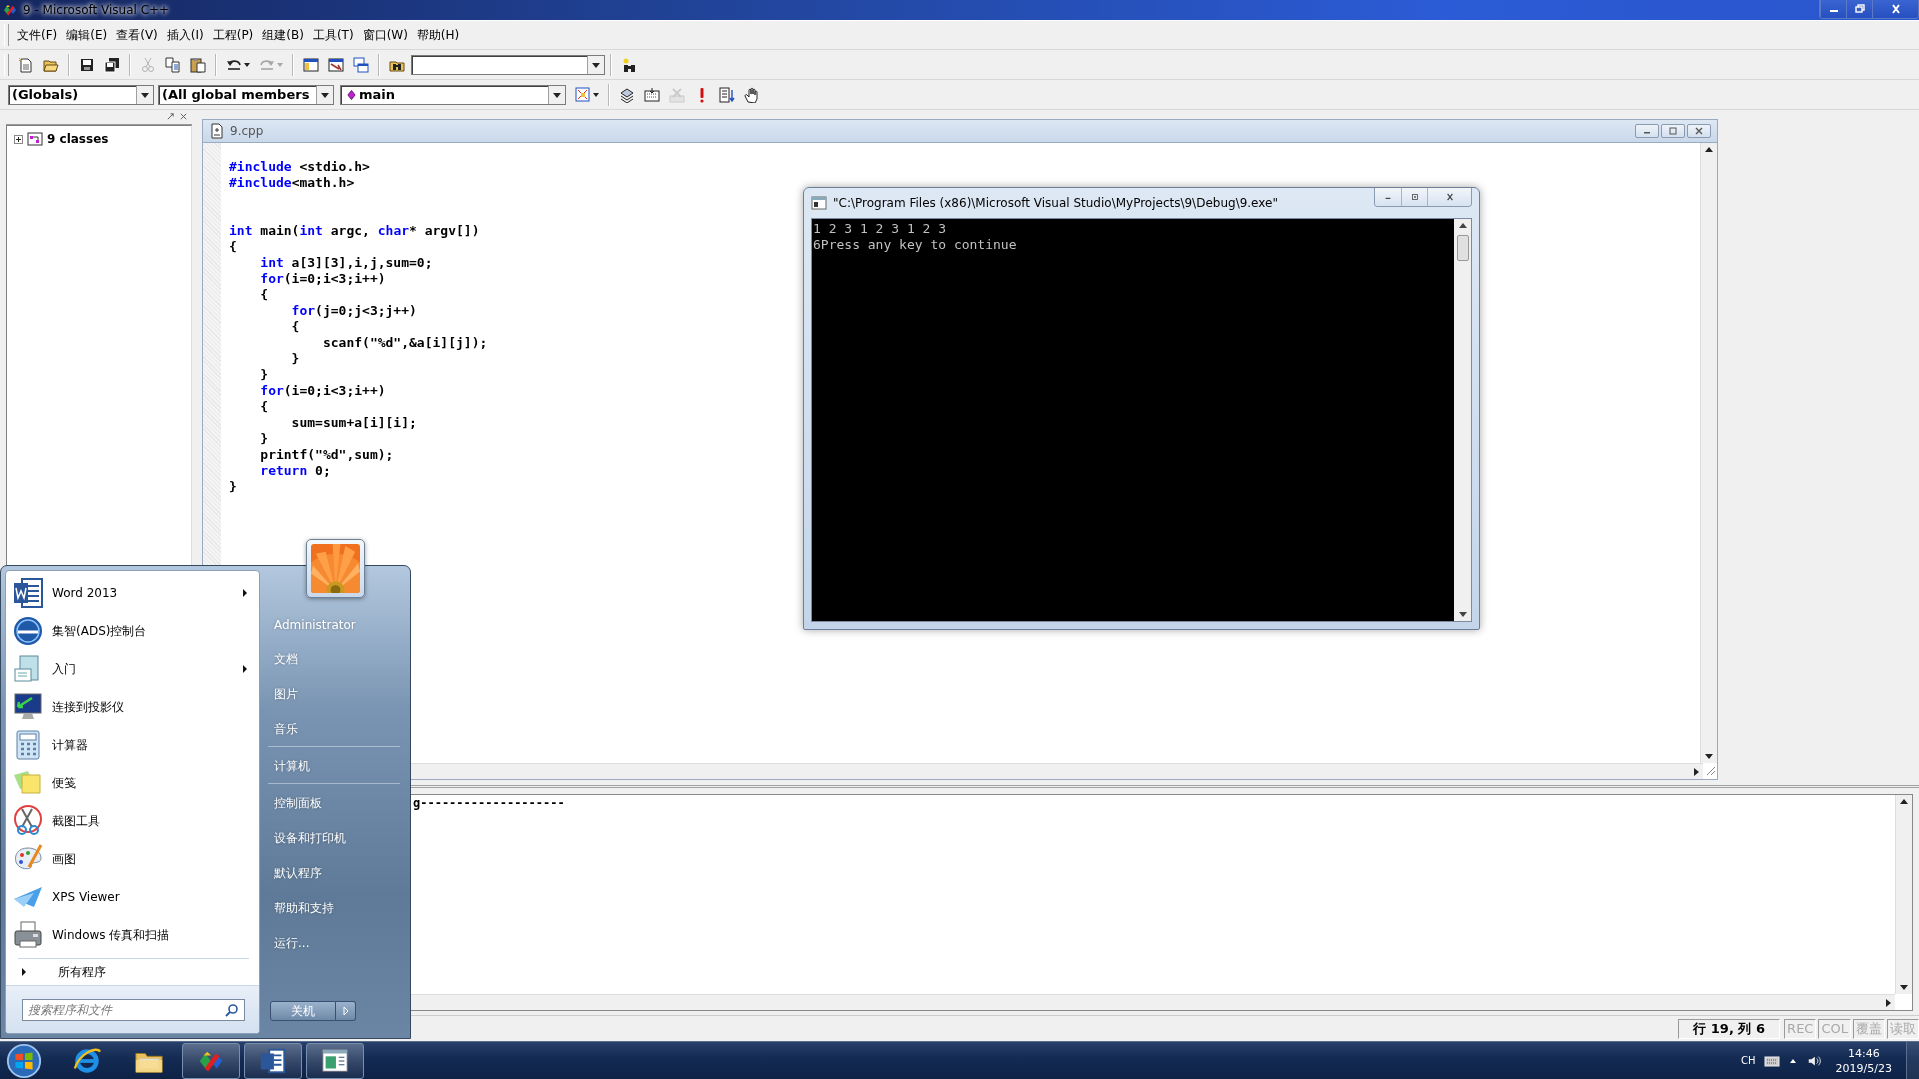 This screenshot has width=1919, height=1079. Describe the element at coordinates (28, 935) in the screenshot. I see `printer-icon` at that location.